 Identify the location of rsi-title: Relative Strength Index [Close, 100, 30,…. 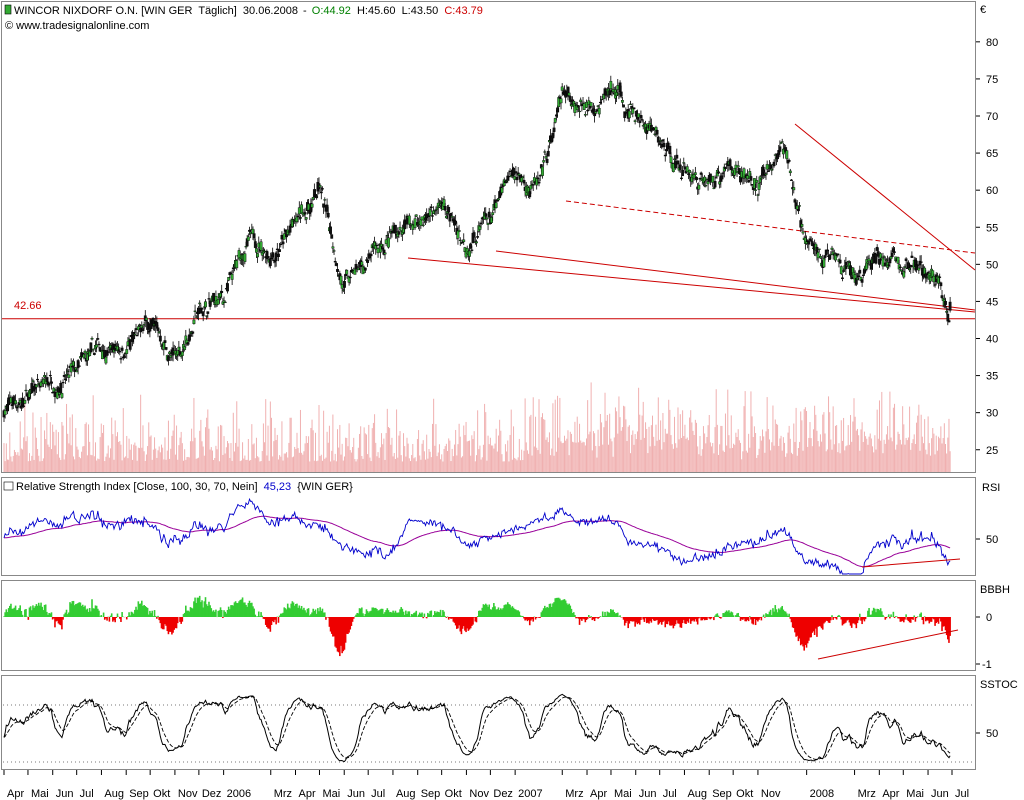
(137, 487).